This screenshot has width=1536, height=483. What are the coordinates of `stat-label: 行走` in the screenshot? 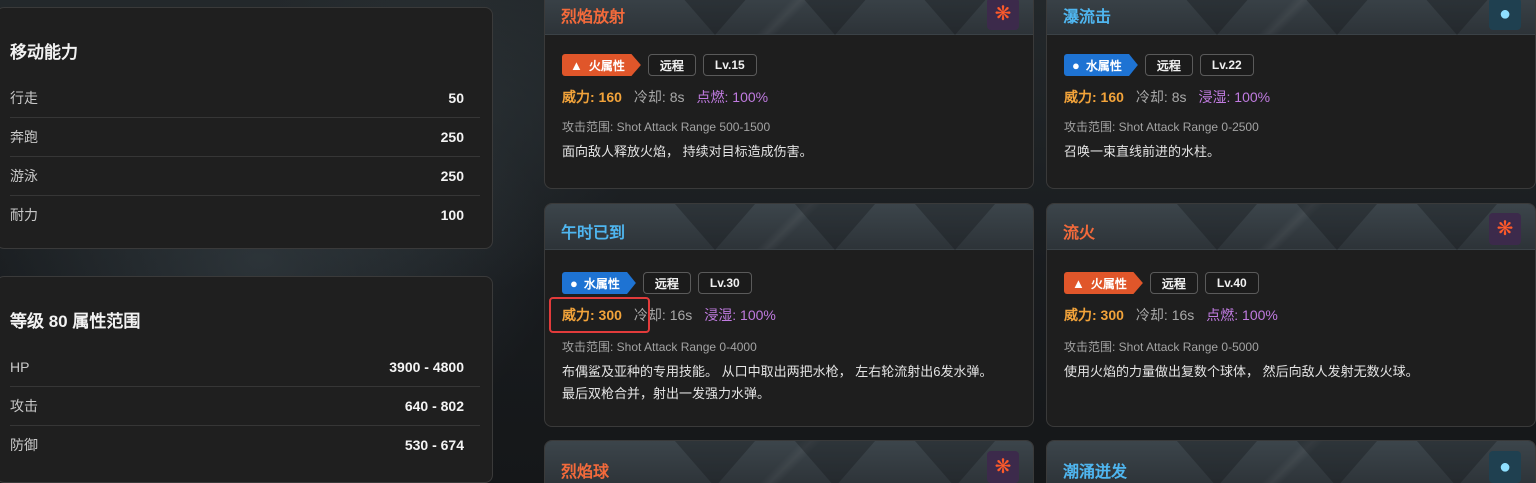 It's located at (24, 97).